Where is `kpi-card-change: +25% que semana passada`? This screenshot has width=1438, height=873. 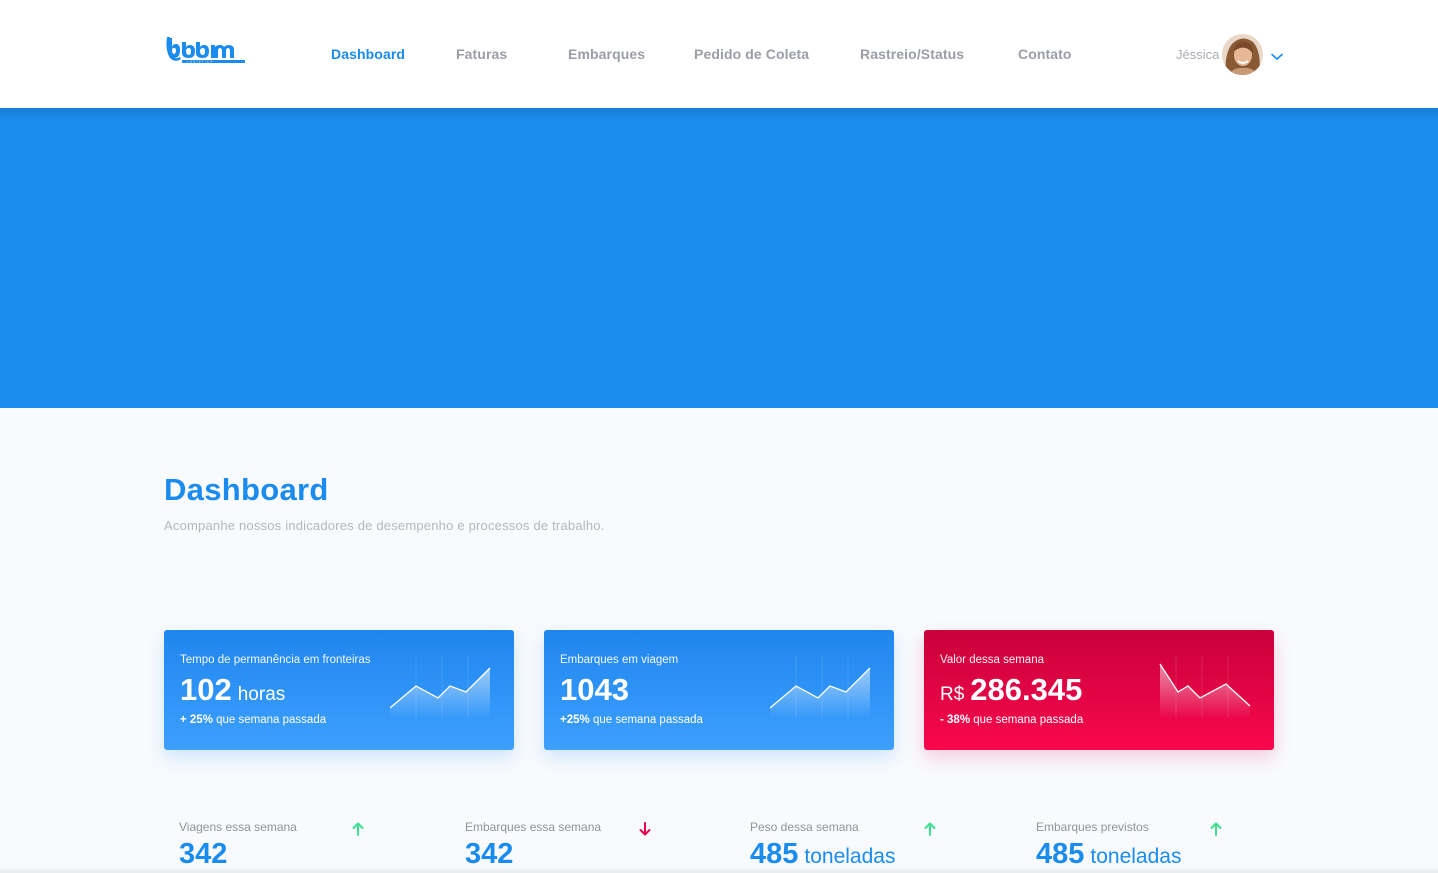
kpi-card-change: +25% que semana passada is located at coordinates (631, 720).